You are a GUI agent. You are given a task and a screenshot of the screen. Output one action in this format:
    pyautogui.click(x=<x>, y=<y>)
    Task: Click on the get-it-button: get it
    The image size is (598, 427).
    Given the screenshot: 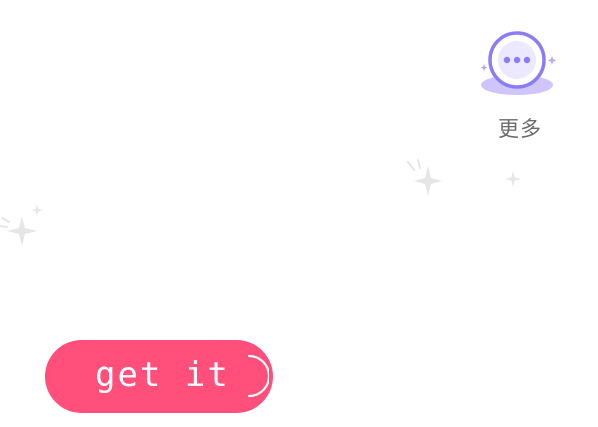 What is the action you would take?
    pyautogui.click(x=159, y=376)
    